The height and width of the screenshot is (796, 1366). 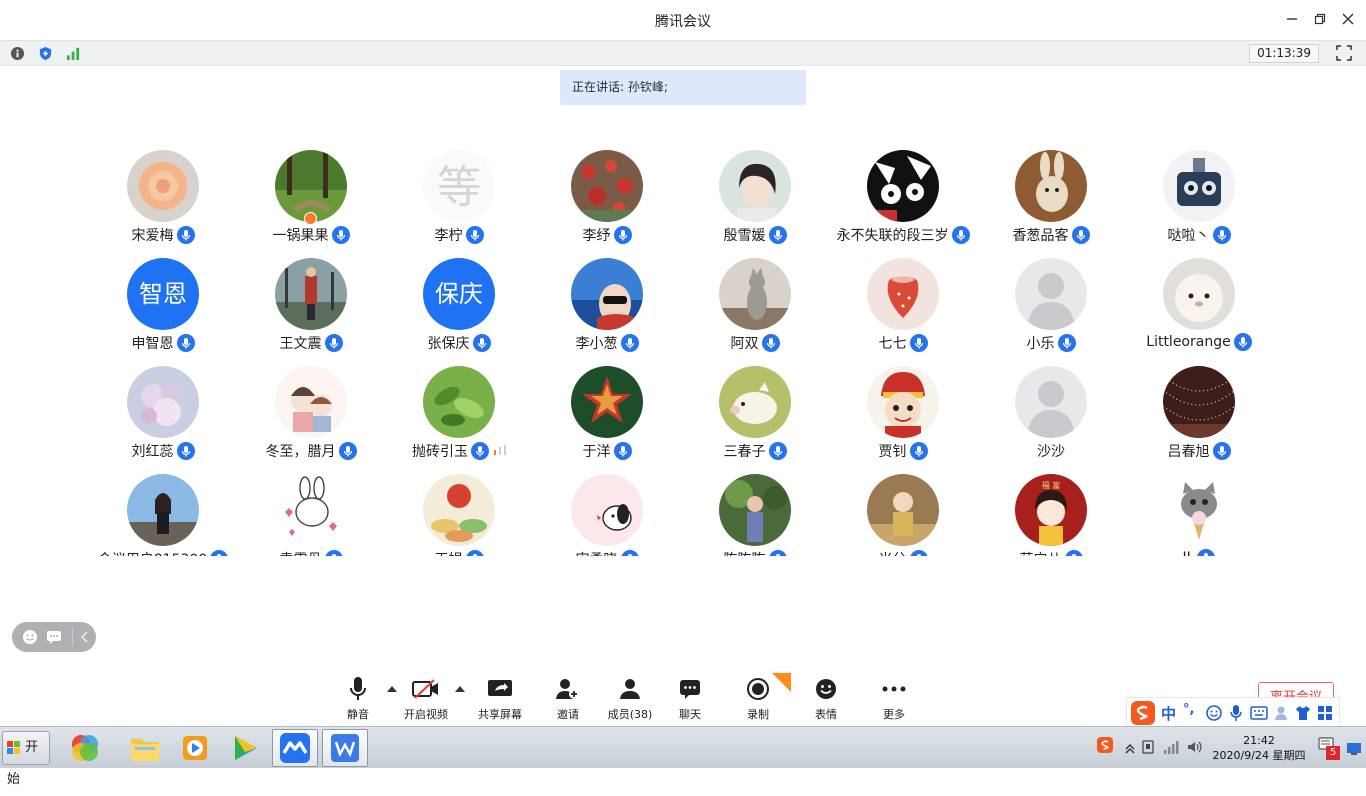 What do you see at coordinates (145, 748) in the screenshot?
I see `taskbar-app-explorer` at bounding box center [145, 748].